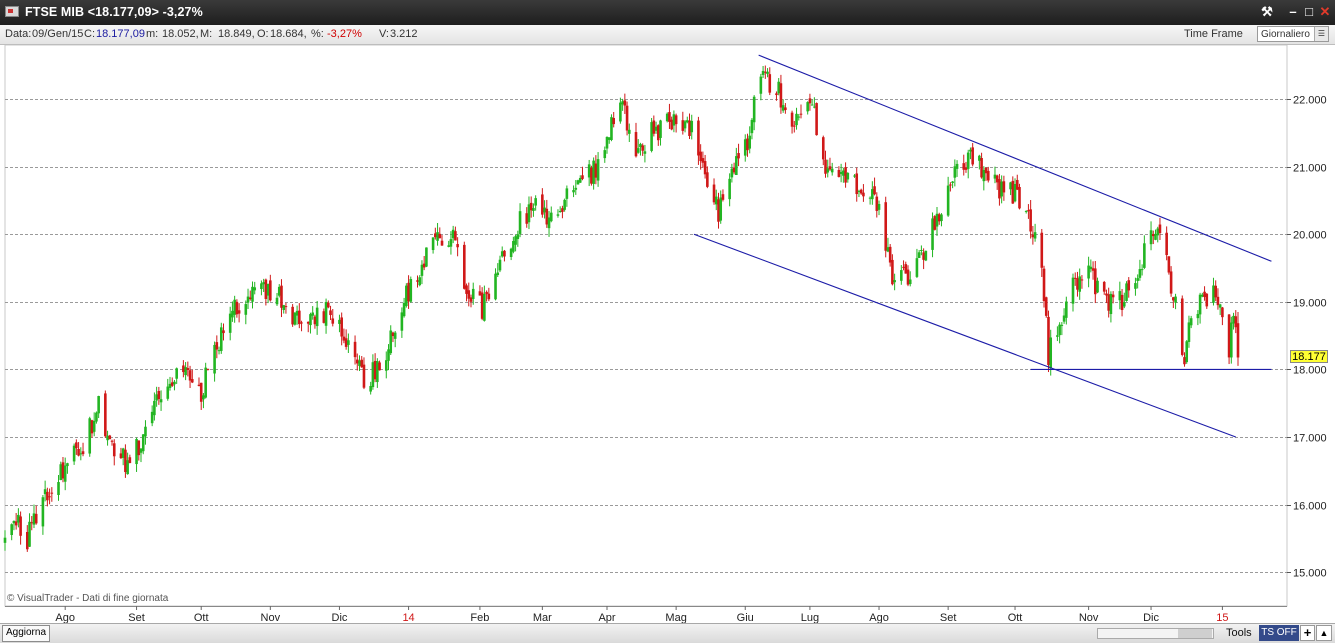 The image size is (1335, 643). Describe the element at coordinates (384, 34) in the screenshot. I see `volume-label: V:` at that location.